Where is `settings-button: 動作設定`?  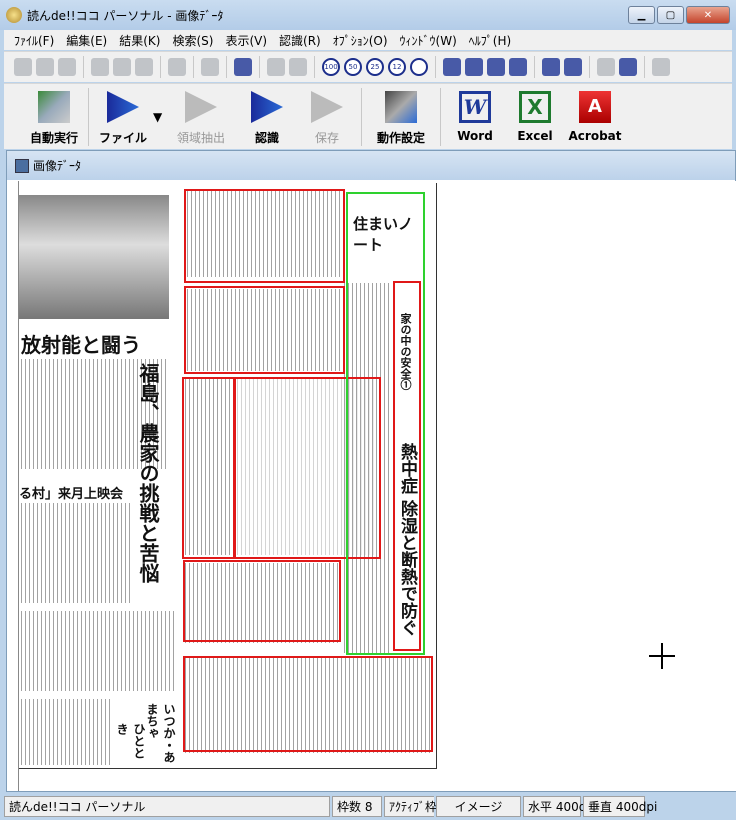 settings-button: 動作設定 is located at coordinates (401, 118).